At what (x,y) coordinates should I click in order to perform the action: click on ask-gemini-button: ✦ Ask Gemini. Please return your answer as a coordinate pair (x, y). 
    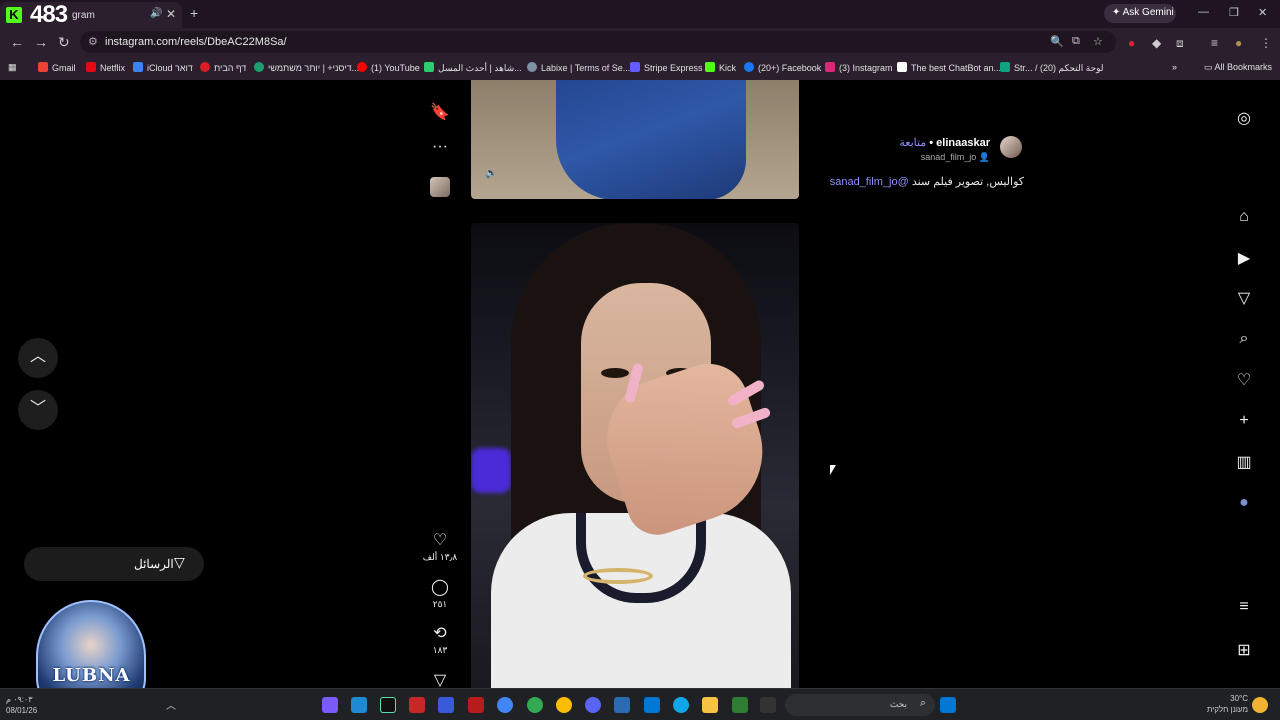
    Looking at the image, I should click on (1140, 13).